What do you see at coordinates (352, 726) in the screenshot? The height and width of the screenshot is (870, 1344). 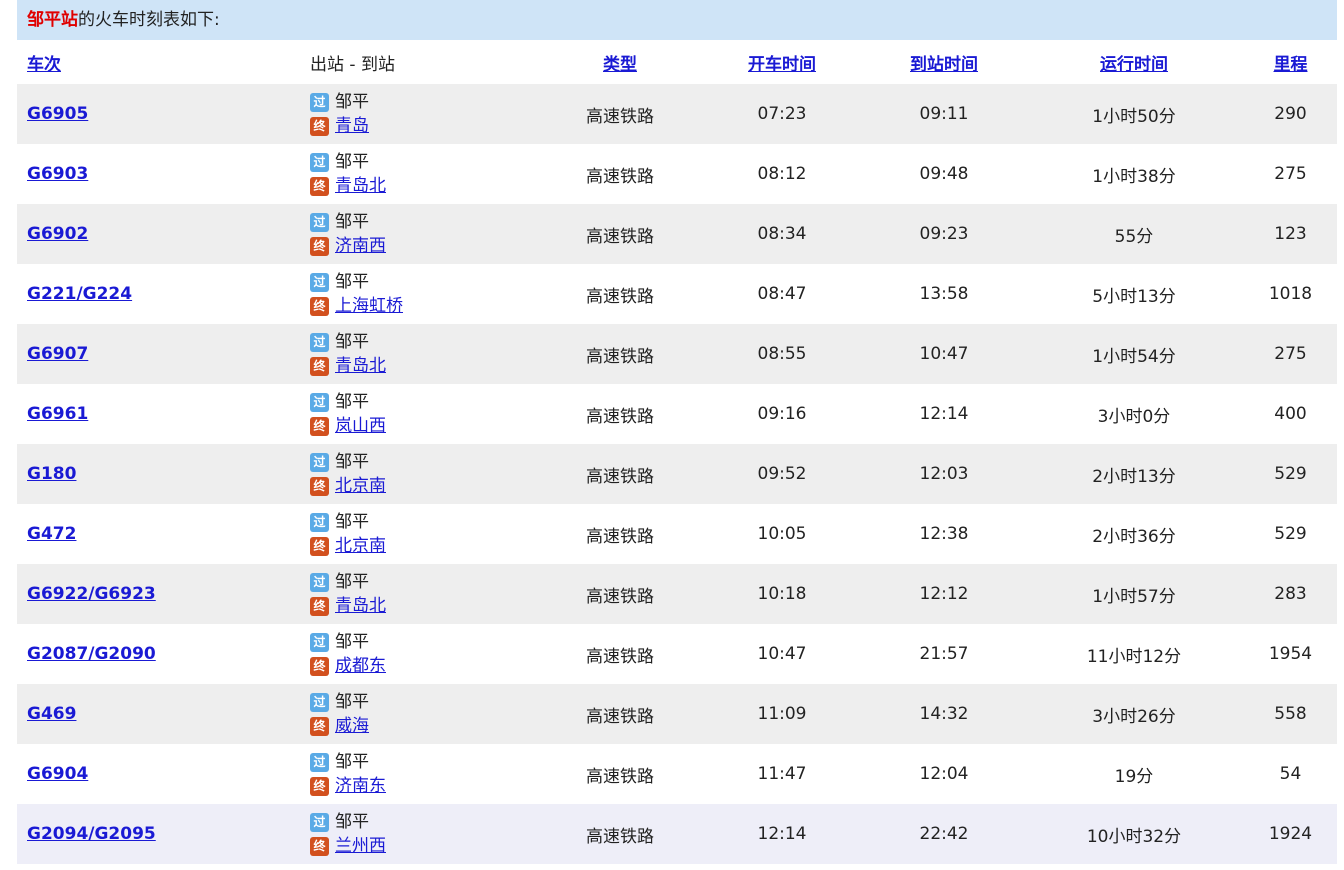 I see `destination-station-link: 威海` at bounding box center [352, 726].